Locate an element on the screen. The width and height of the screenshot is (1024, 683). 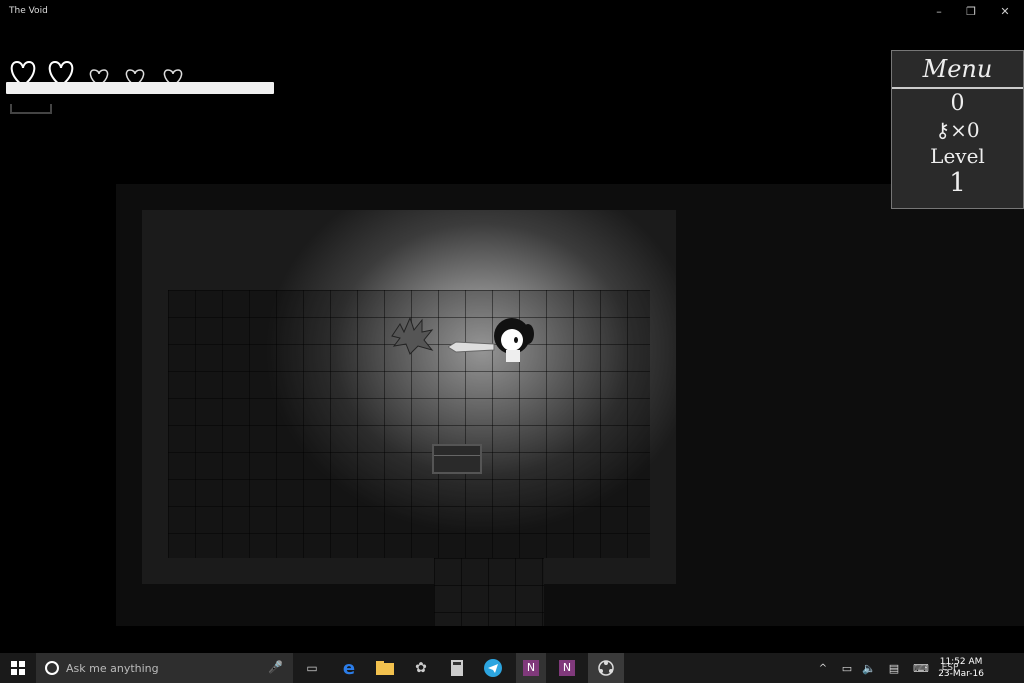
task-view-icon: ▭ is located at coordinates (312, 668).